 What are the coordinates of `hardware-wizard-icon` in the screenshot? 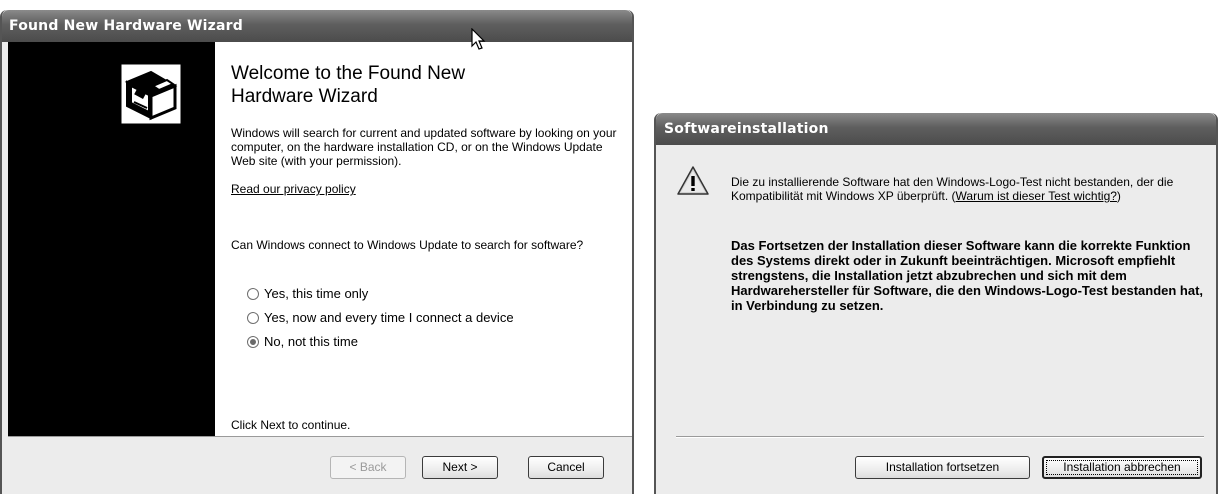 It's located at (151, 94).